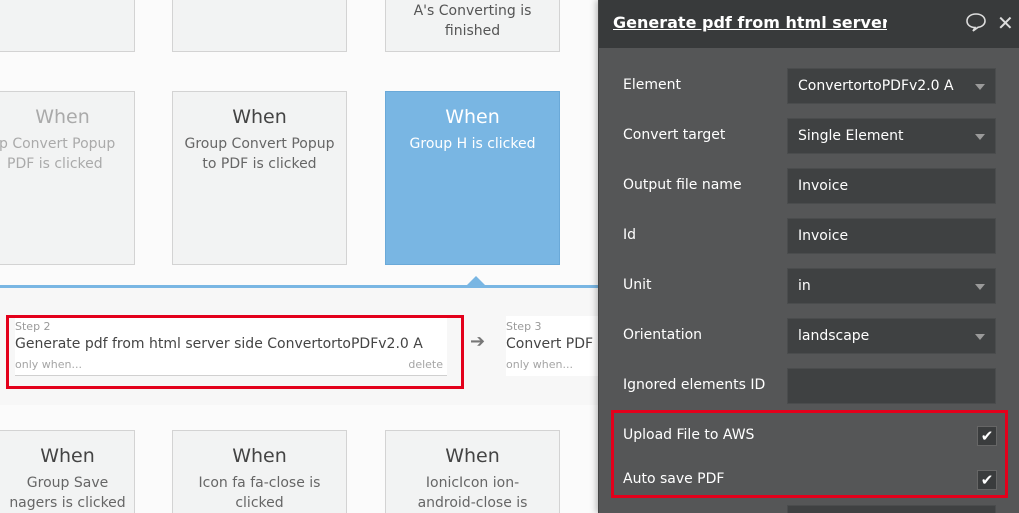 Image resolution: width=1019 pixels, height=513 pixels. What do you see at coordinates (976, 24) in the screenshot?
I see `comment-icon` at bounding box center [976, 24].